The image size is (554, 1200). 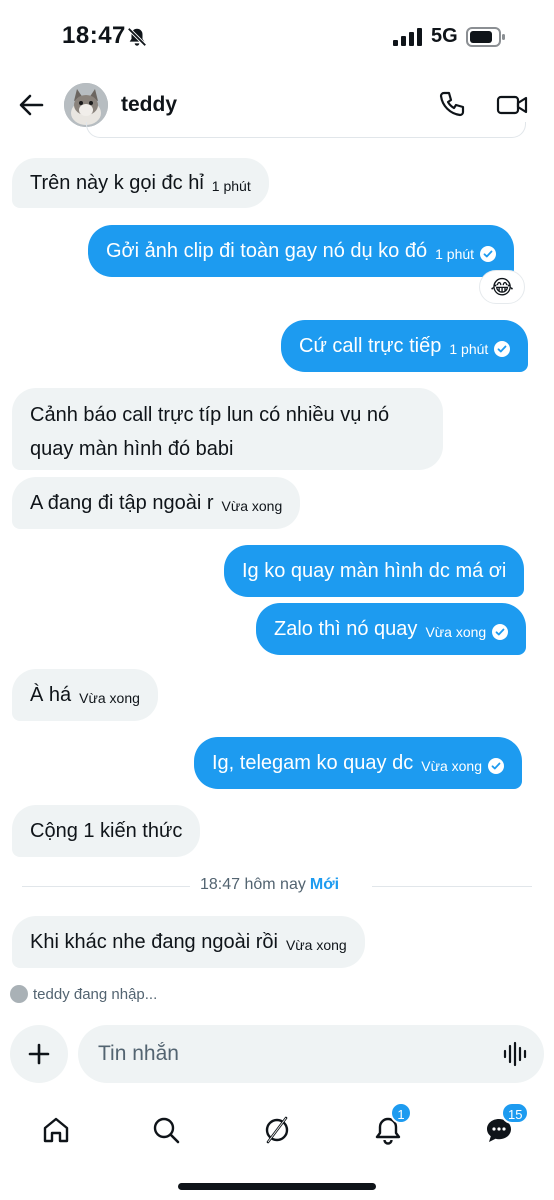 I want to click on nav-messages: 15, so click(x=503, y=1127).